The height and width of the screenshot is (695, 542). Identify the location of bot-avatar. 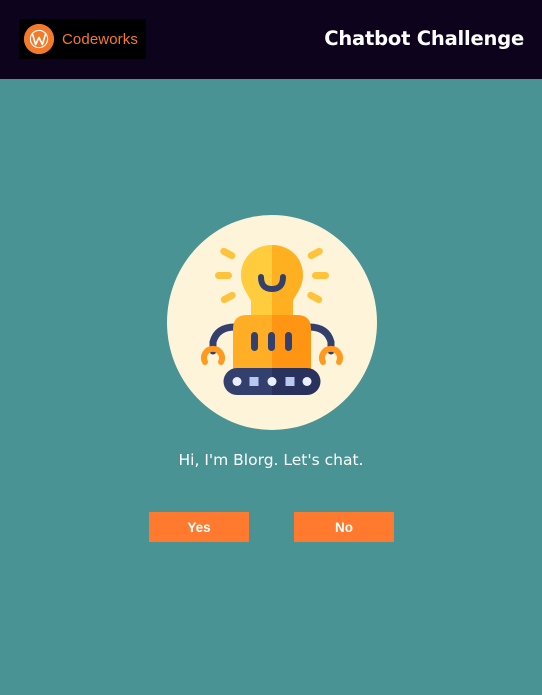
(272, 322).